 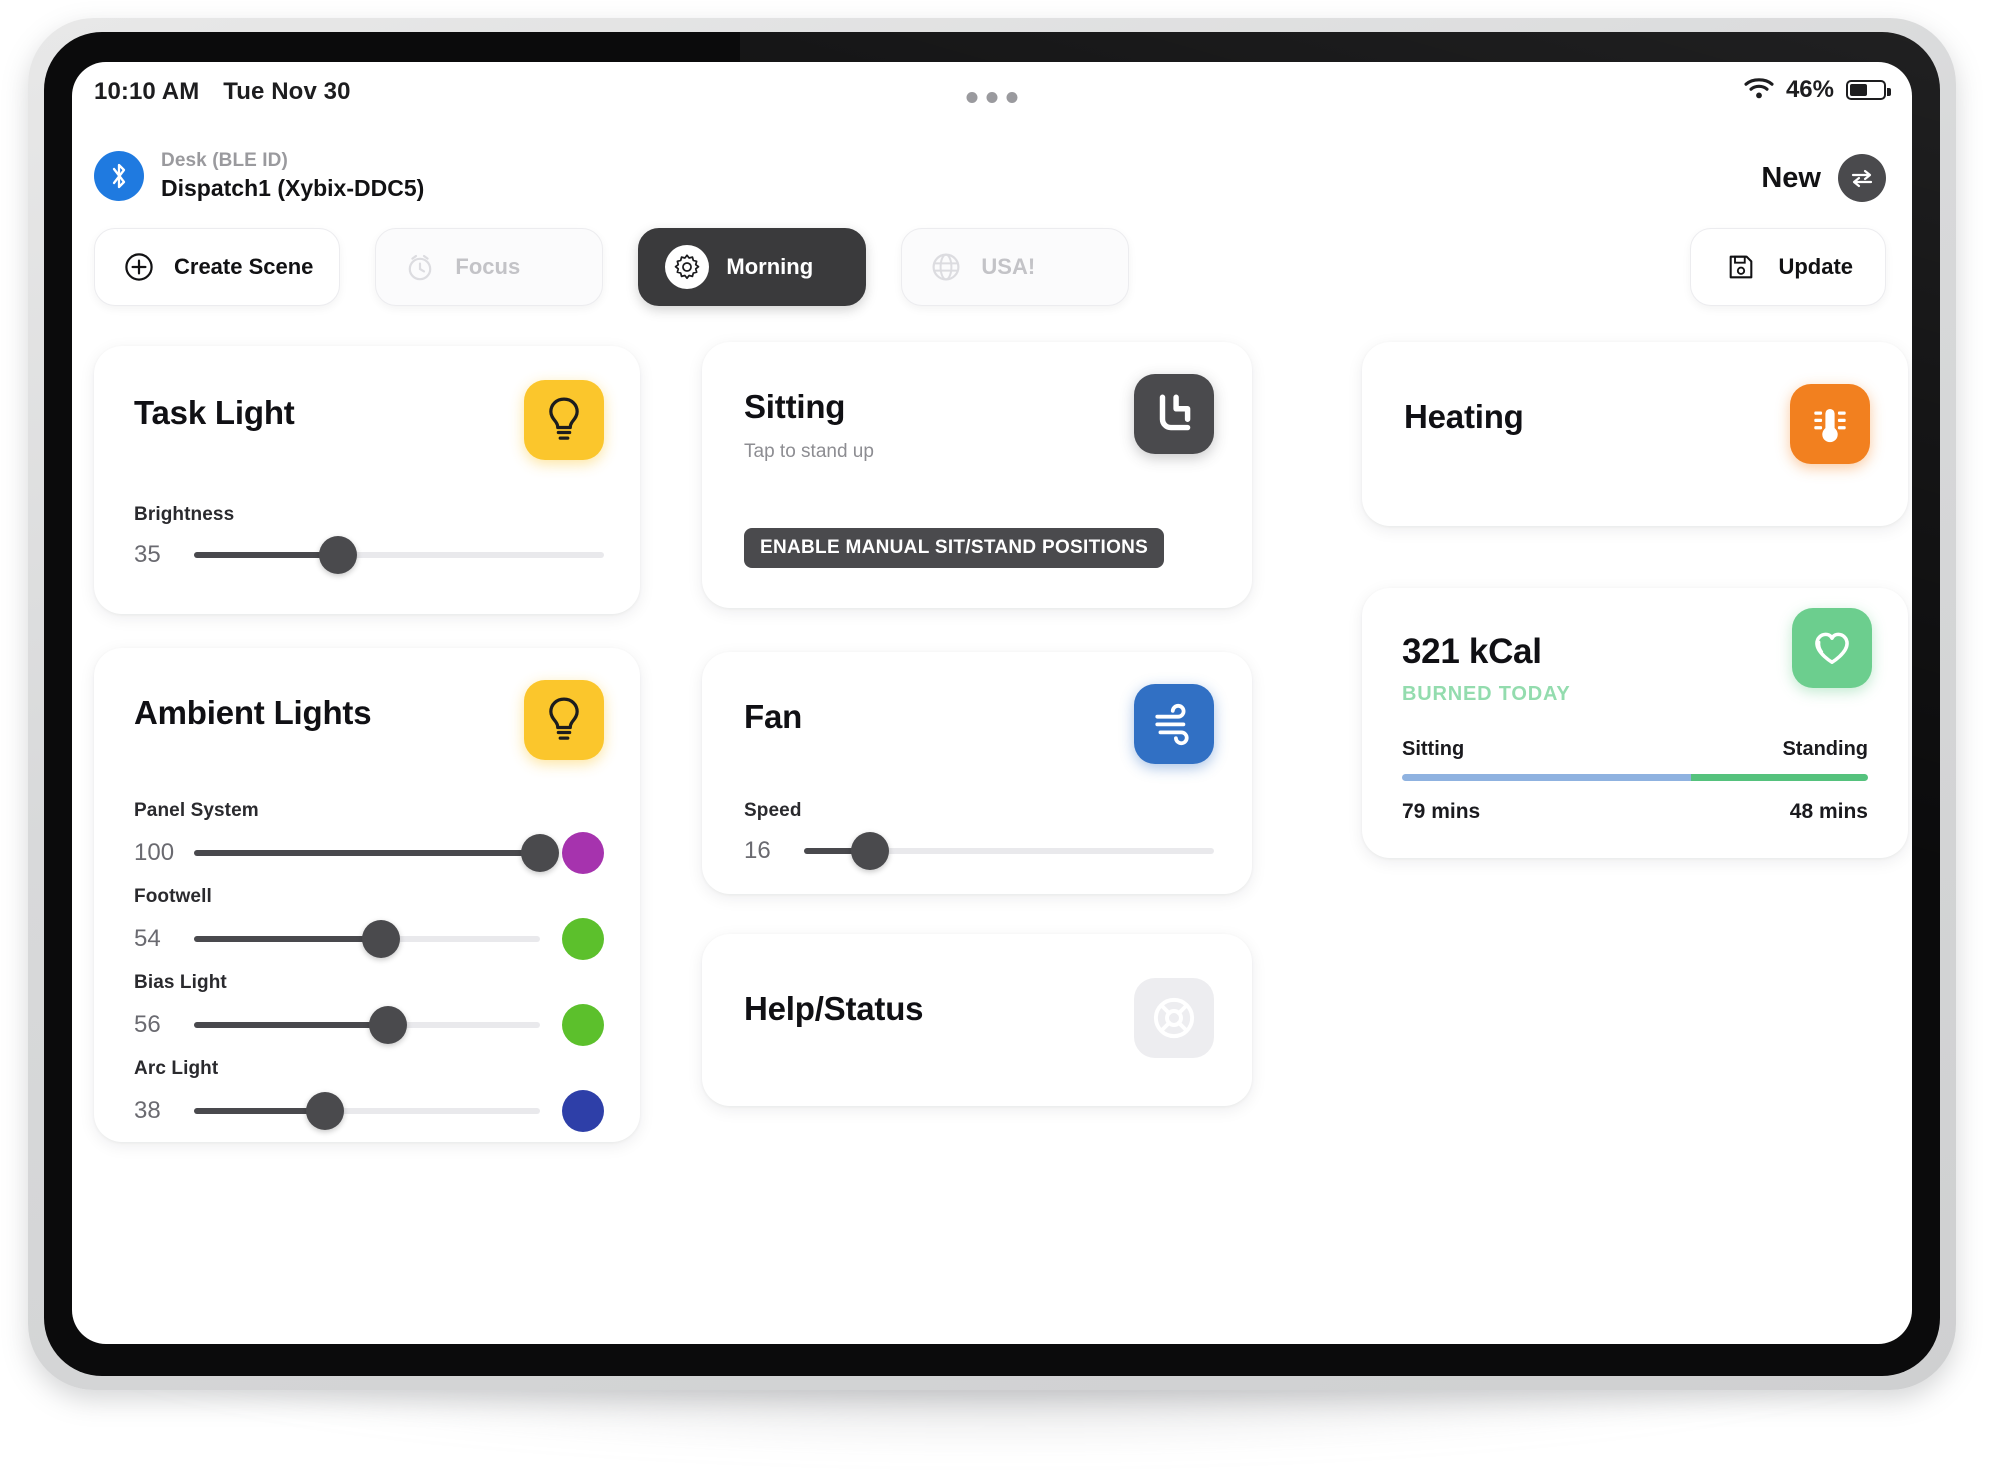 What do you see at coordinates (1830, 424) in the screenshot?
I see `thermometer-icon` at bounding box center [1830, 424].